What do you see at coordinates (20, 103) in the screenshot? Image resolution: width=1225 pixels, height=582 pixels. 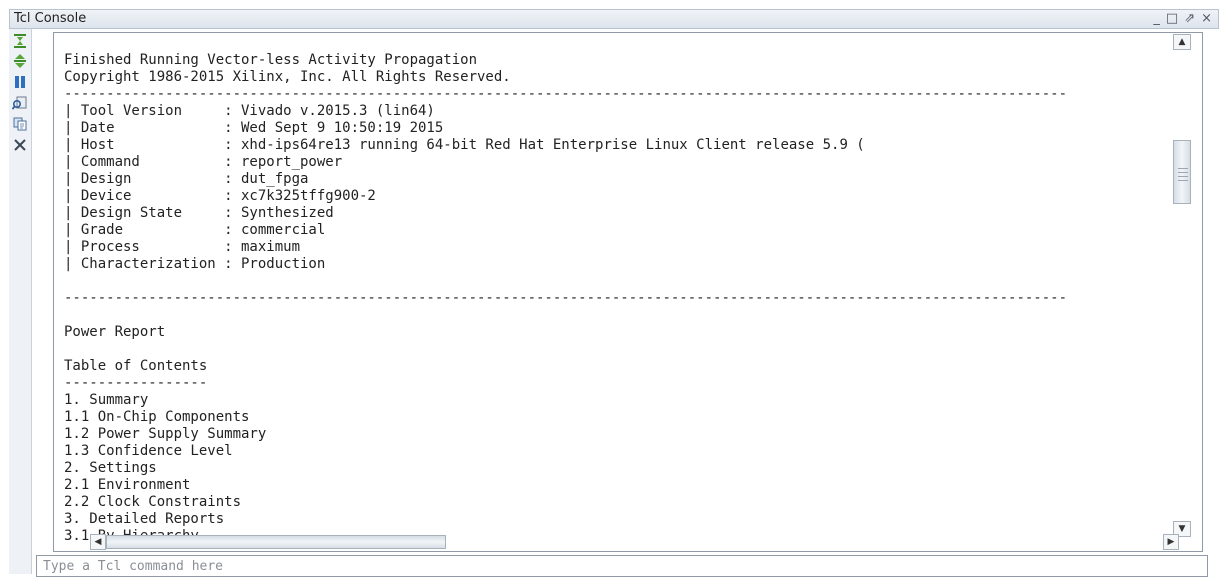 I see `find-icon` at bounding box center [20, 103].